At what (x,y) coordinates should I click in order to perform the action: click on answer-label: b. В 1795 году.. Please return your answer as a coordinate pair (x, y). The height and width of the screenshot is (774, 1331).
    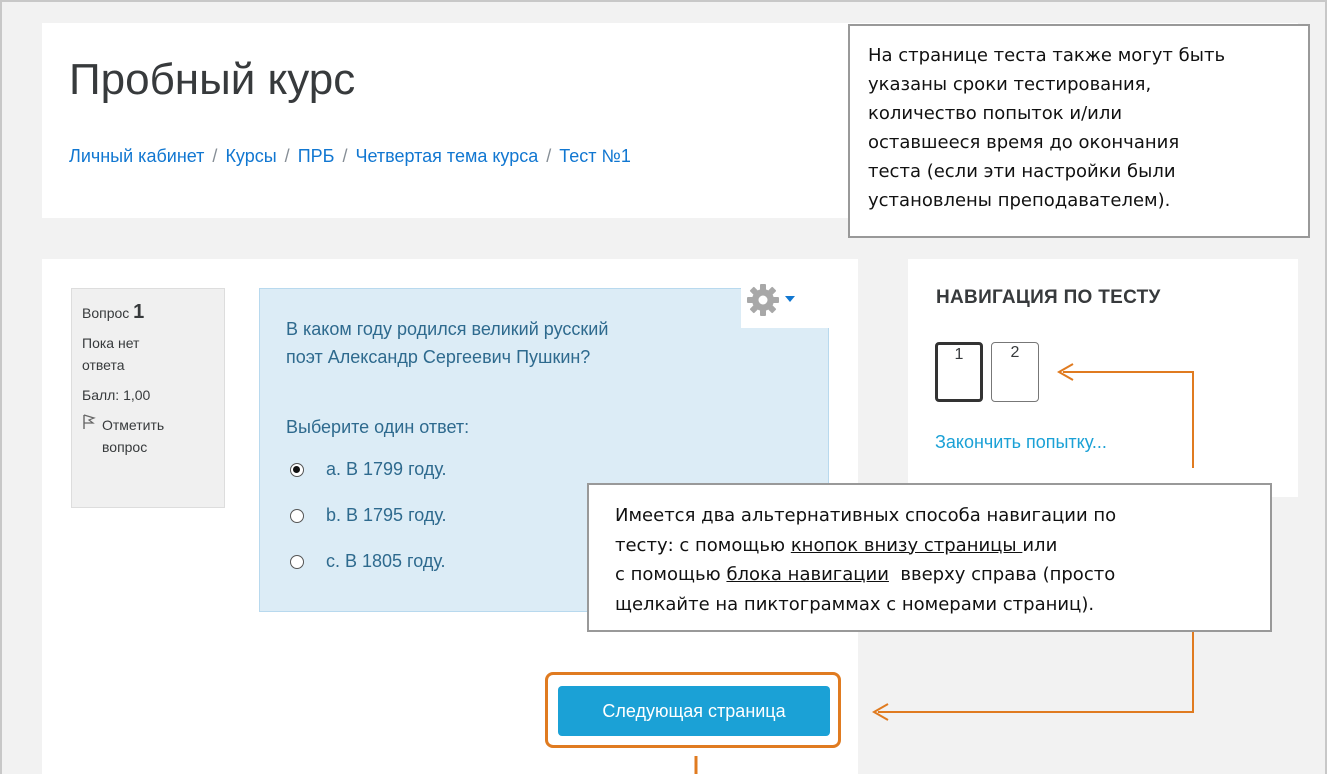
    Looking at the image, I should click on (386, 515).